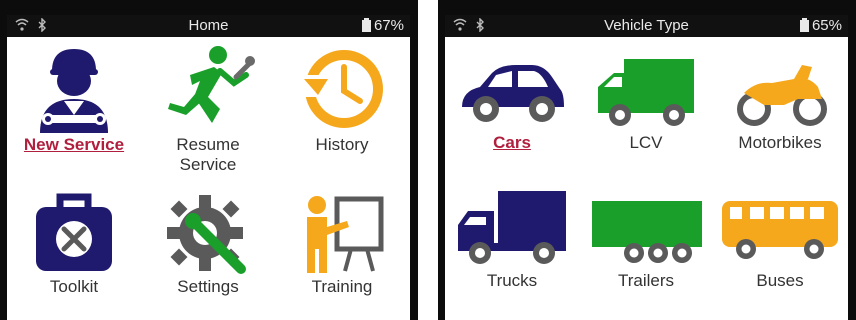  What do you see at coordinates (513, 93) in the screenshot?
I see `car-icon` at bounding box center [513, 93].